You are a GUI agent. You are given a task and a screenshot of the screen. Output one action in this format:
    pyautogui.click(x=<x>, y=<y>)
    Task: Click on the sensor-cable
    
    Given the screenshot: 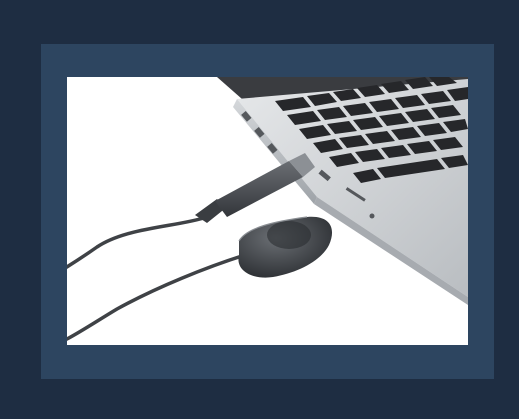 What is the action you would take?
    pyautogui.click(x=157, y=297)
    